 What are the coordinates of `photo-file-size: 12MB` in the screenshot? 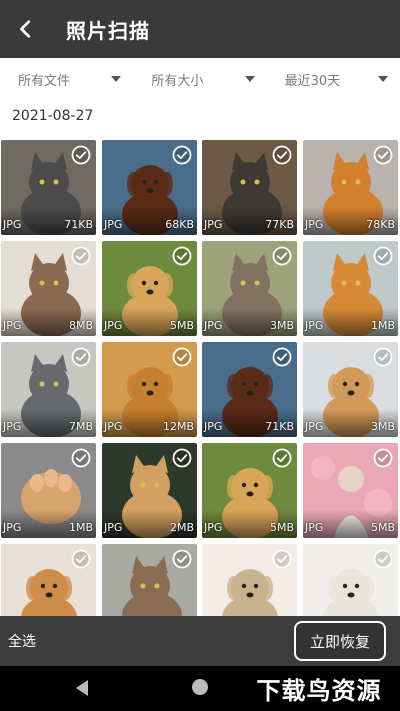 It's located at (178, 426).